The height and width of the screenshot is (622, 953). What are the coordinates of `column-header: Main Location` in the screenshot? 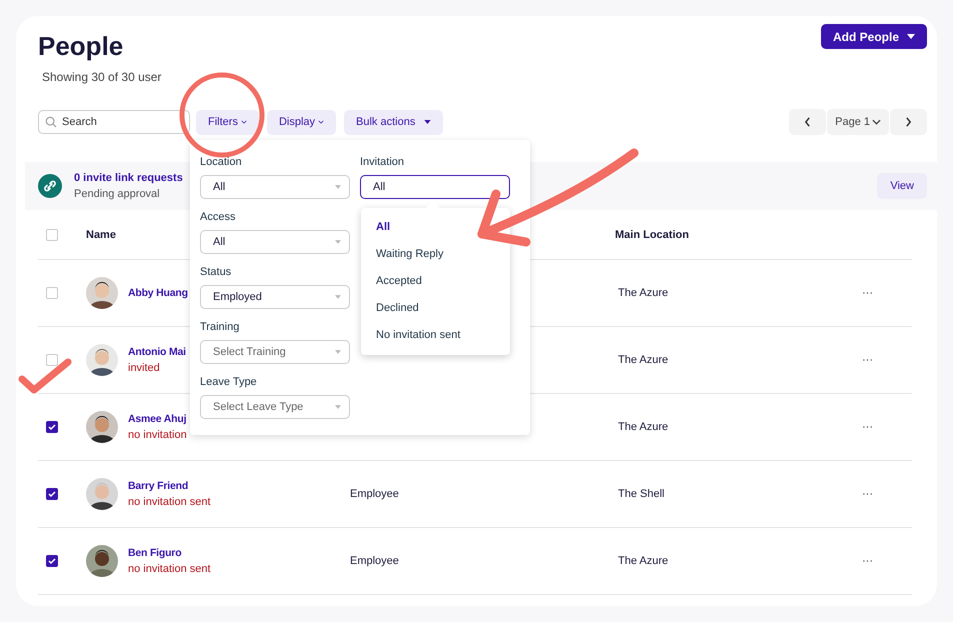 It's located at (652, 234).